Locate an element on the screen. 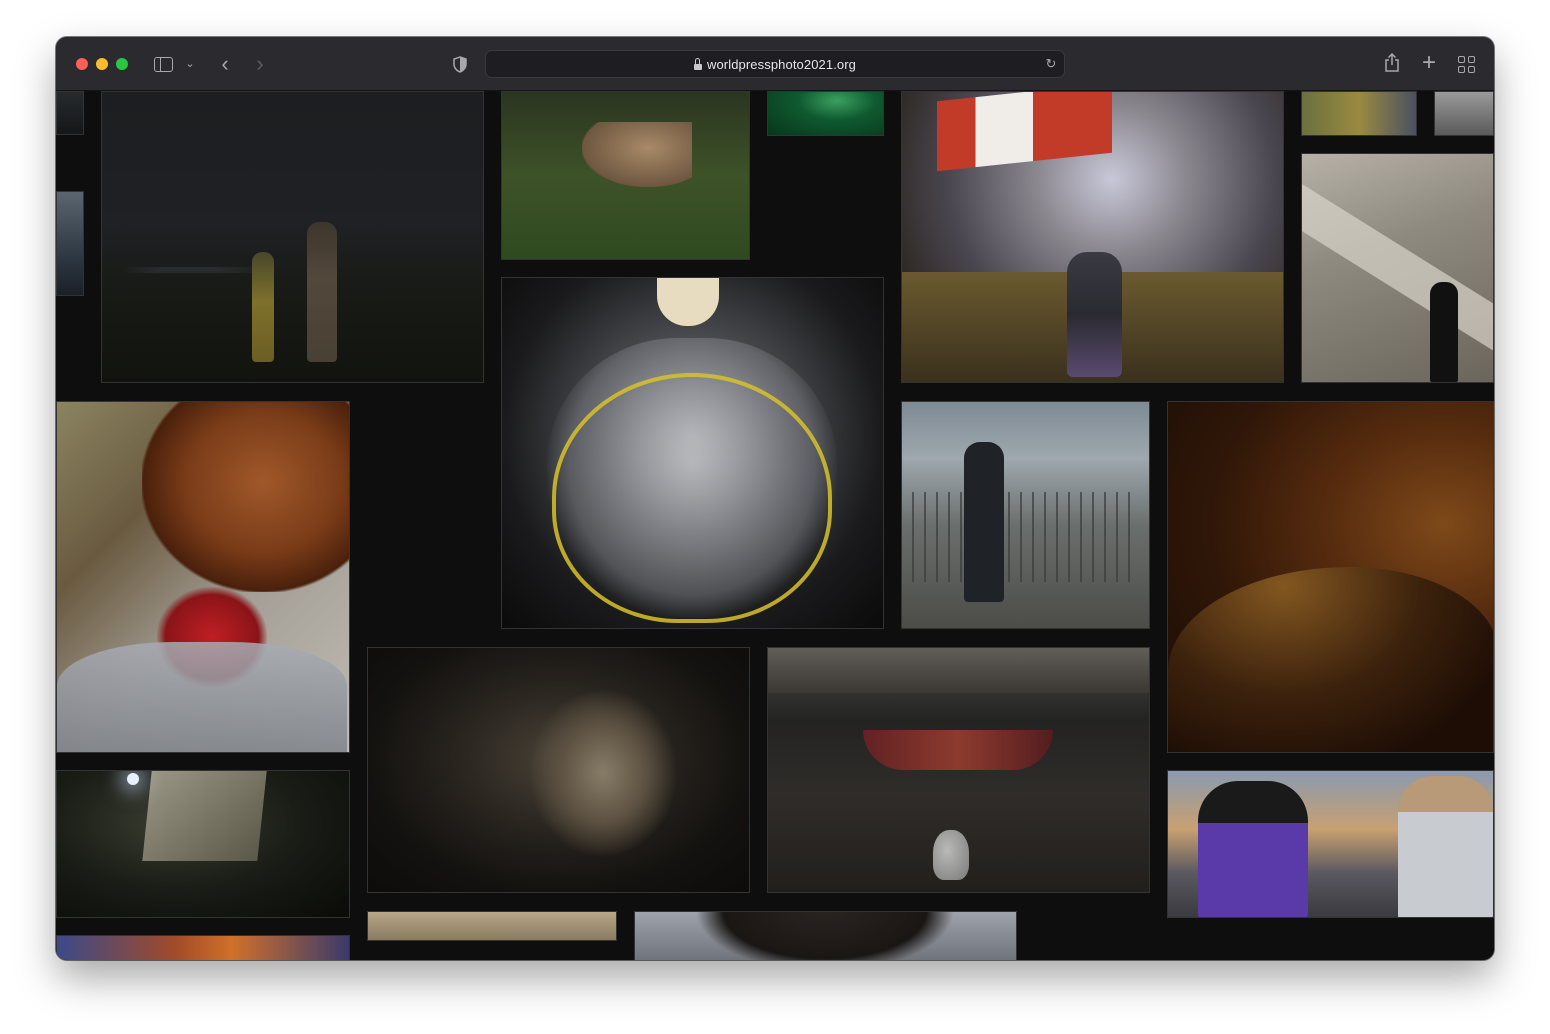  sidebar-icon is located at coordinates (163, 64).